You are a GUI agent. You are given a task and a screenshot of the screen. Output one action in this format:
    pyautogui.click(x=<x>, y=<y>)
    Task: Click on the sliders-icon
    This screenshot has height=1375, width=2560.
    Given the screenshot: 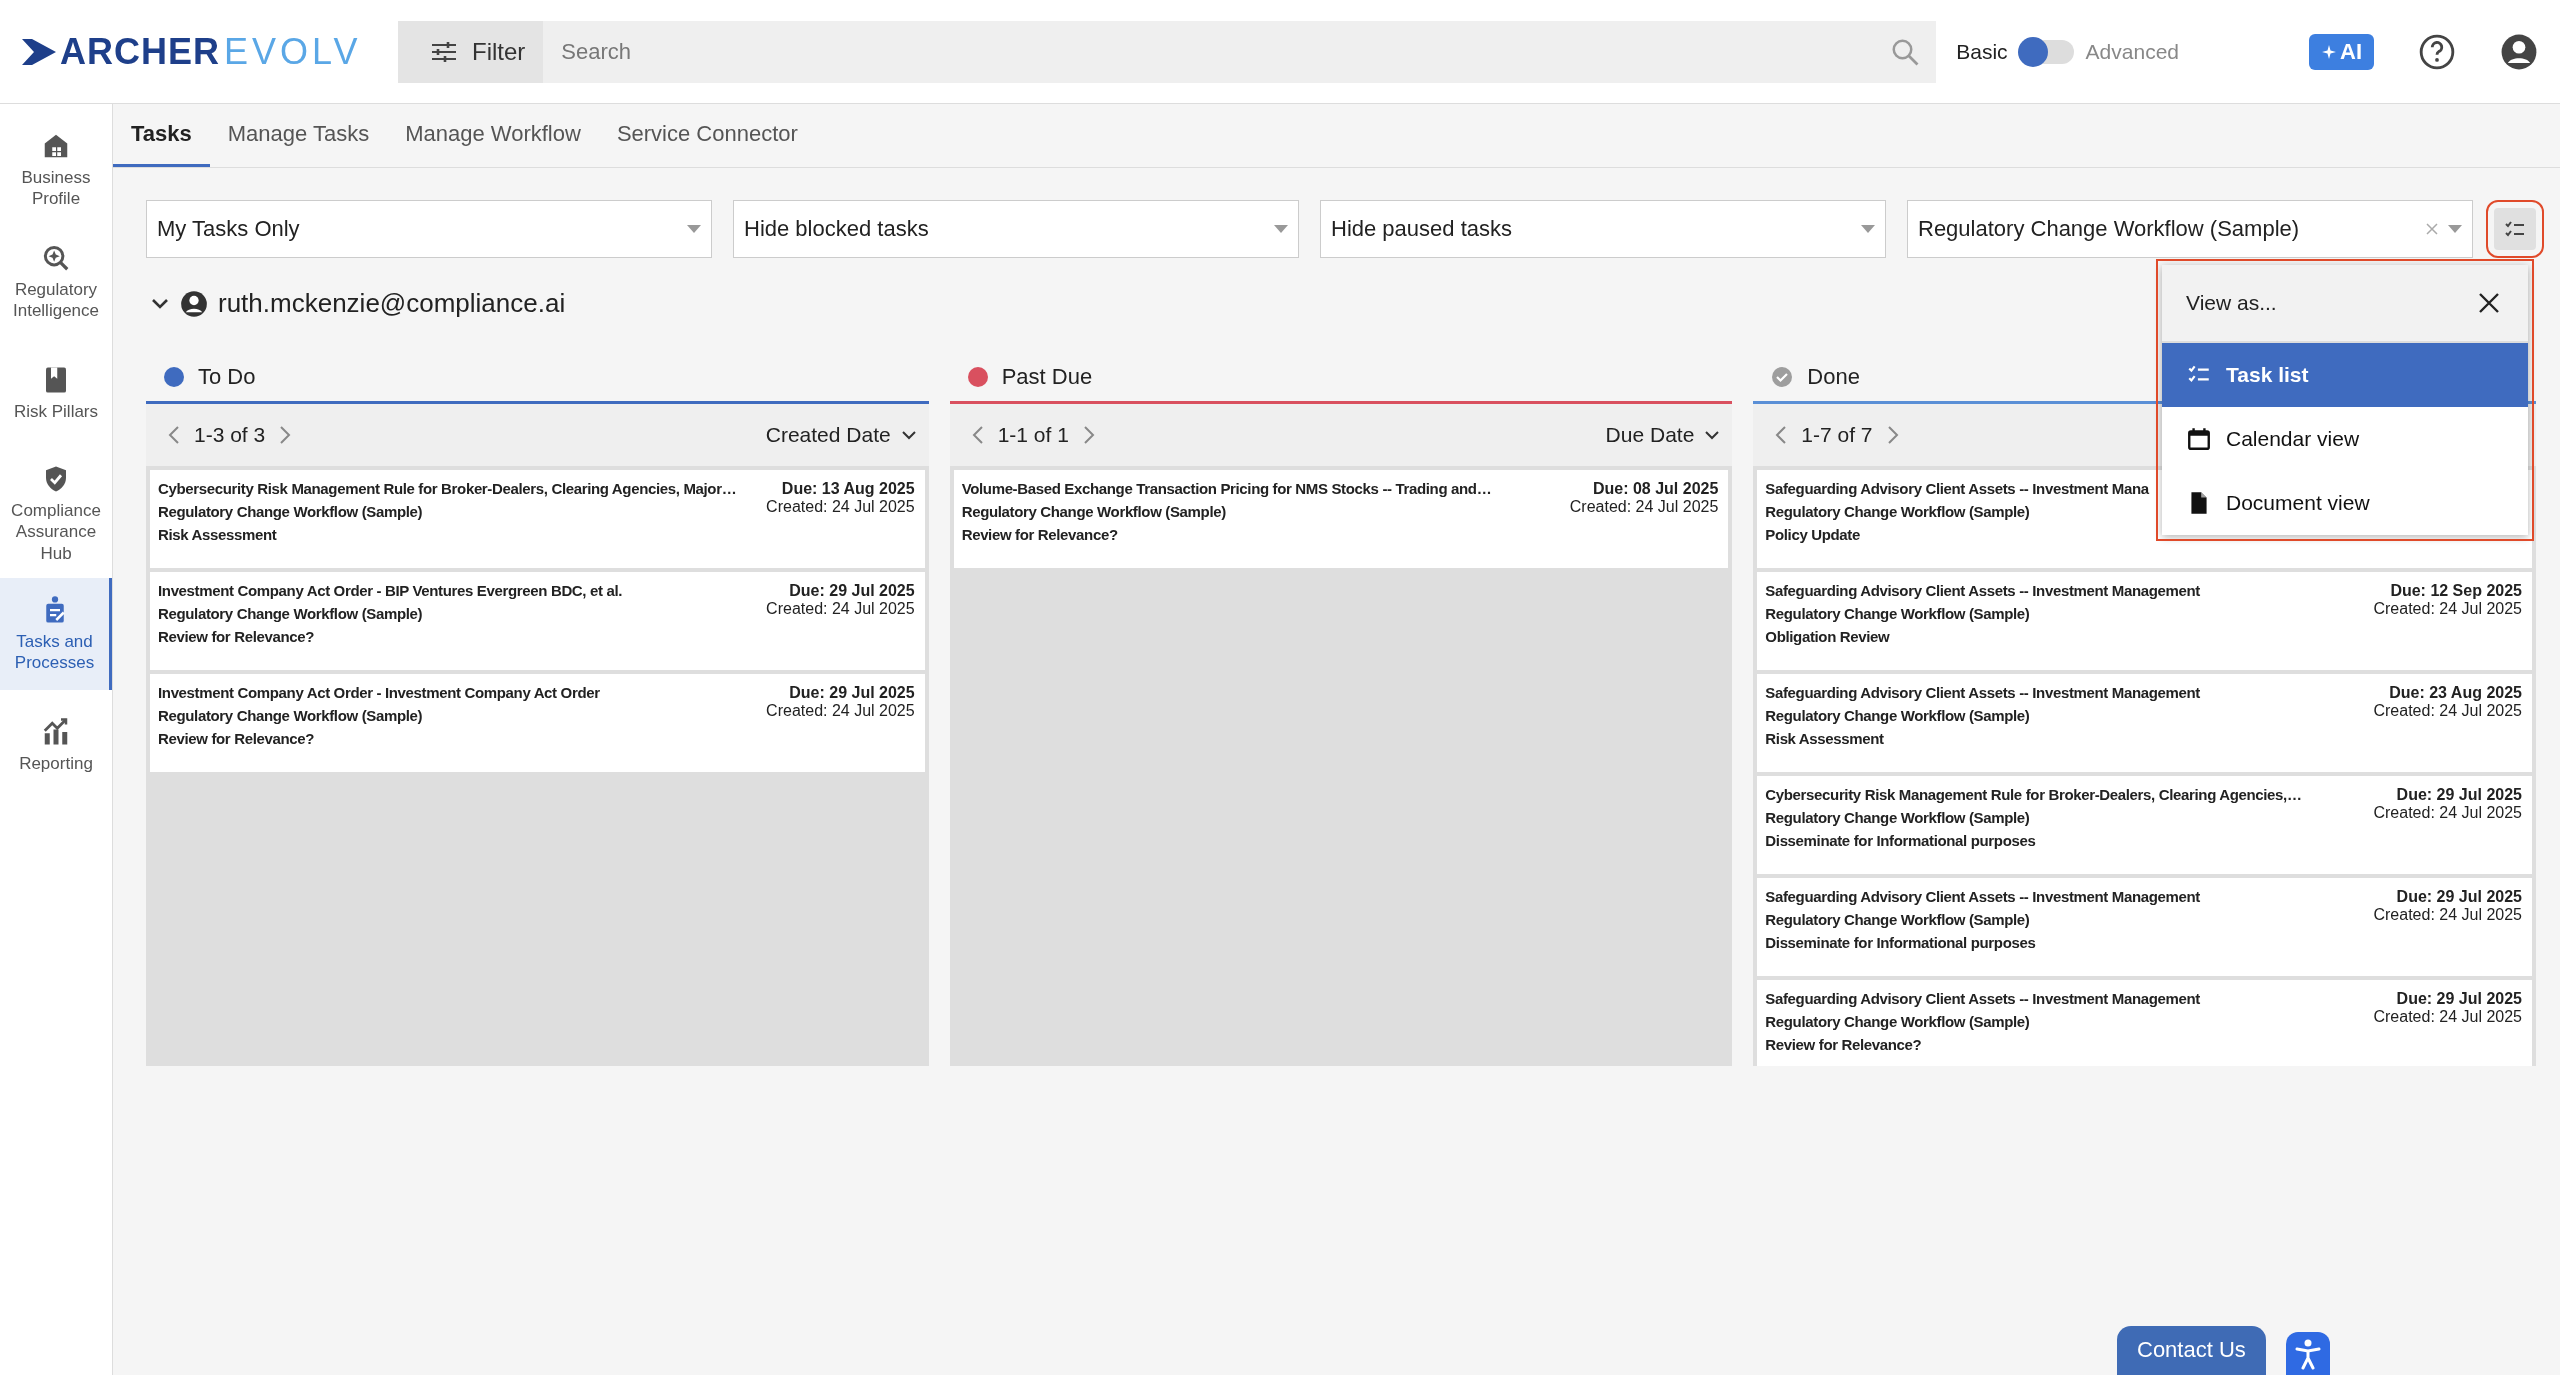 What is the action you would take?
    pyautogui.click(x=444, y=51)
    